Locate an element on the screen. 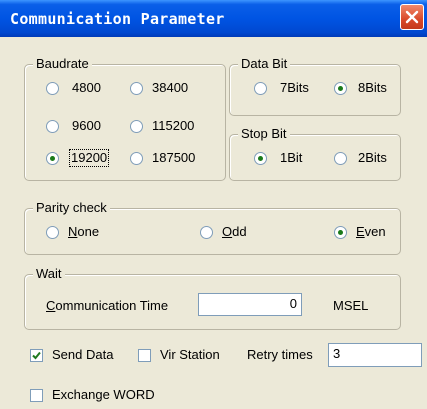  radio-baud-115200-label: 115200 is located at coordinates (173, 125).